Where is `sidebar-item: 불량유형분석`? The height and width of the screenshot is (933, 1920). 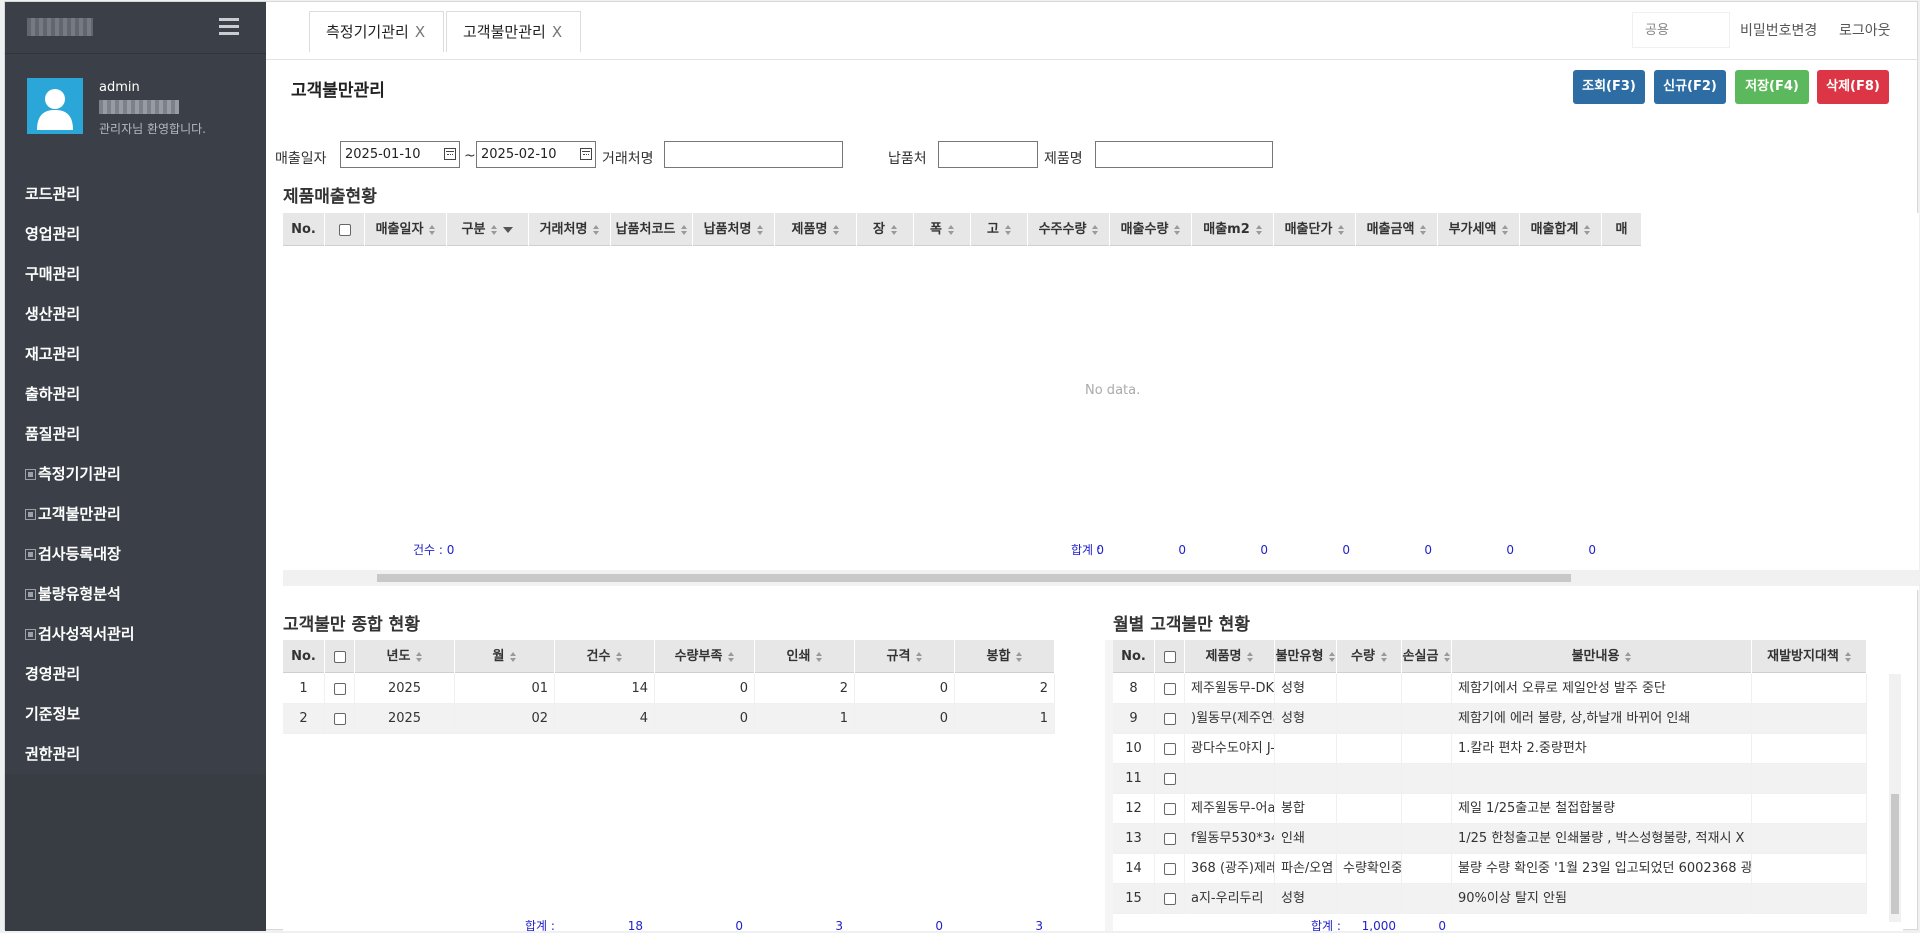 sidebar-item: 불량유형분석 is located at coordinates (135, 594).